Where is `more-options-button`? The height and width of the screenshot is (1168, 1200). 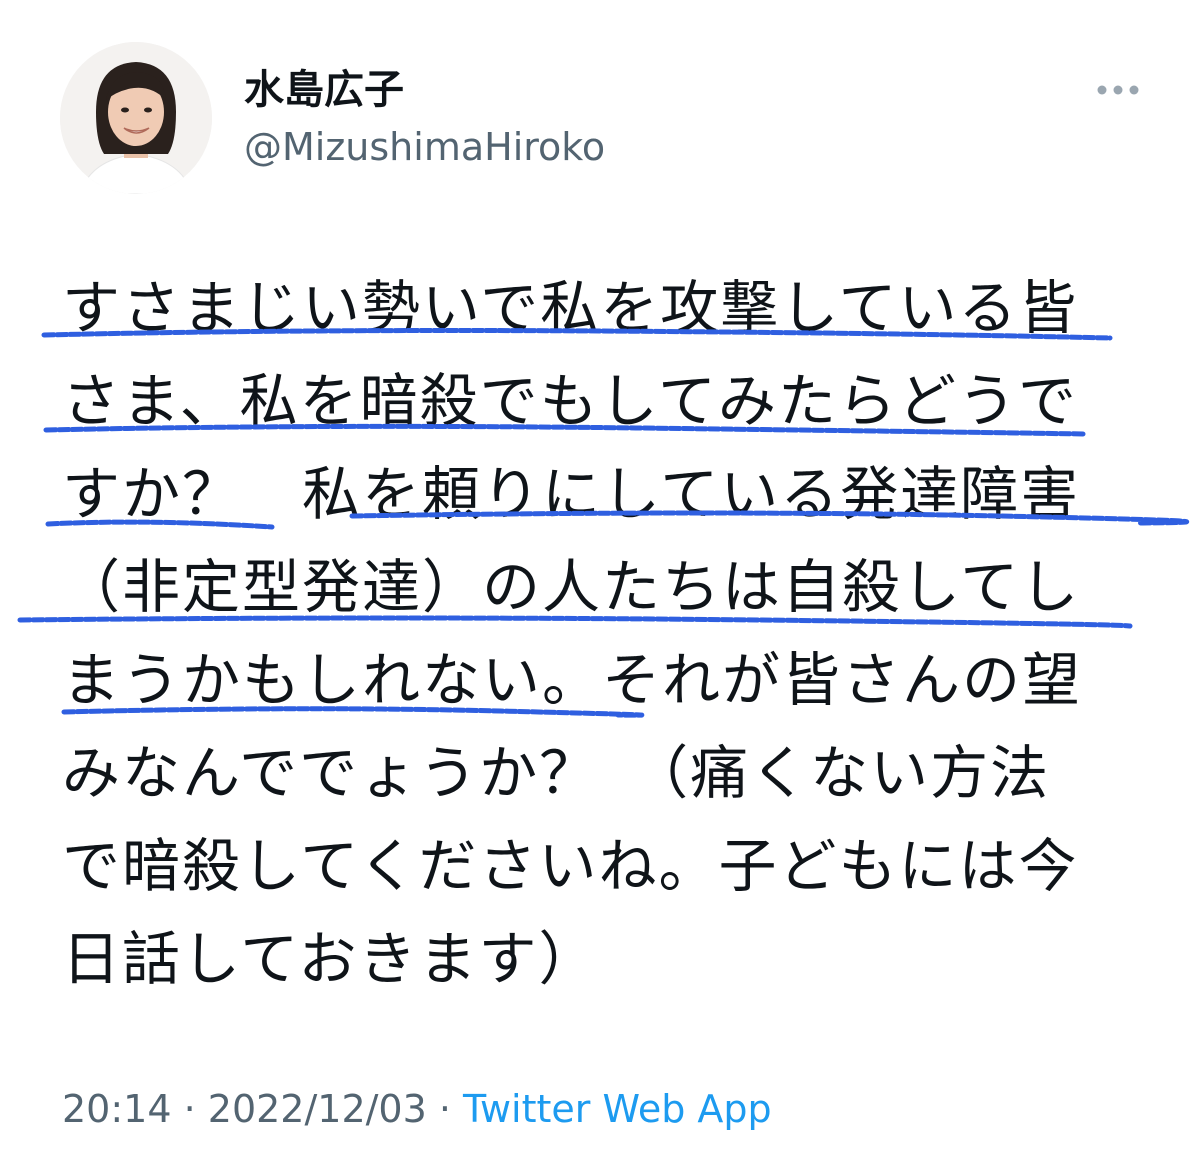
more-options-button is located at coordinates (1118, 90).